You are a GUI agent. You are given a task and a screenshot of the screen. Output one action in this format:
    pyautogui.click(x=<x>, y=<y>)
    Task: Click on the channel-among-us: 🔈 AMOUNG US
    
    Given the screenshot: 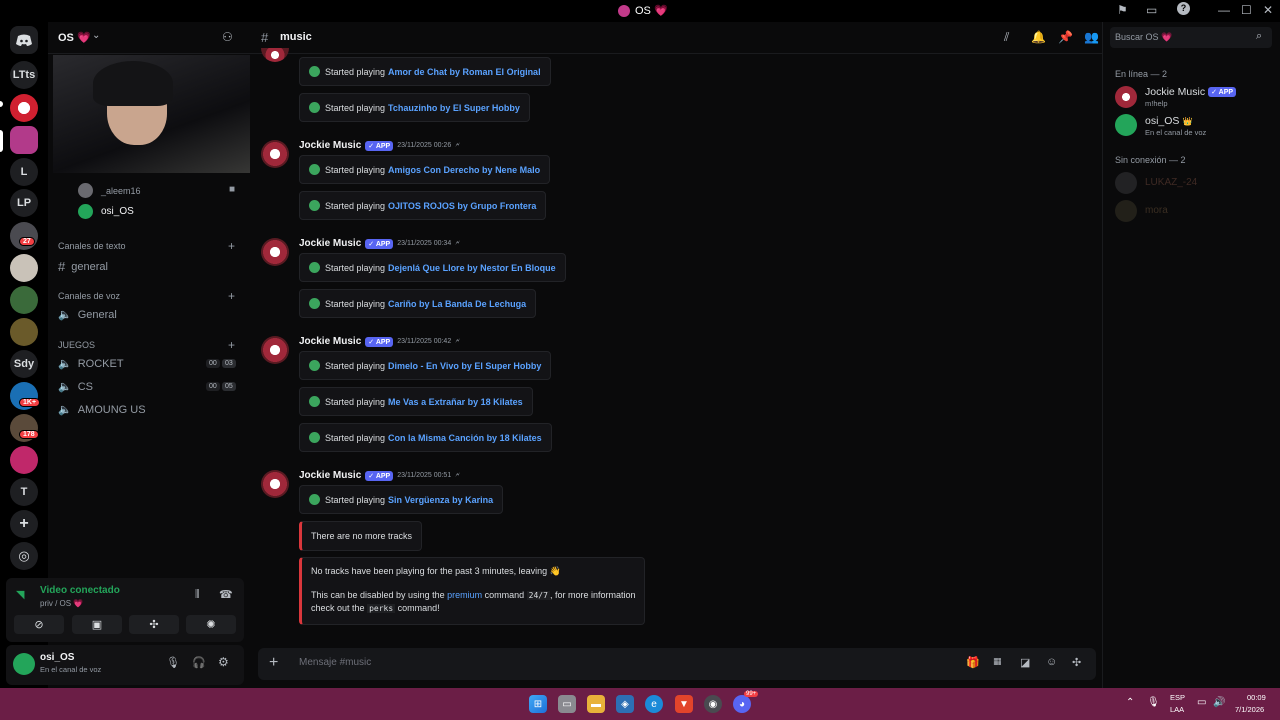 What is the action you would take?
    pyautogui.click(x=102, y=410)
    